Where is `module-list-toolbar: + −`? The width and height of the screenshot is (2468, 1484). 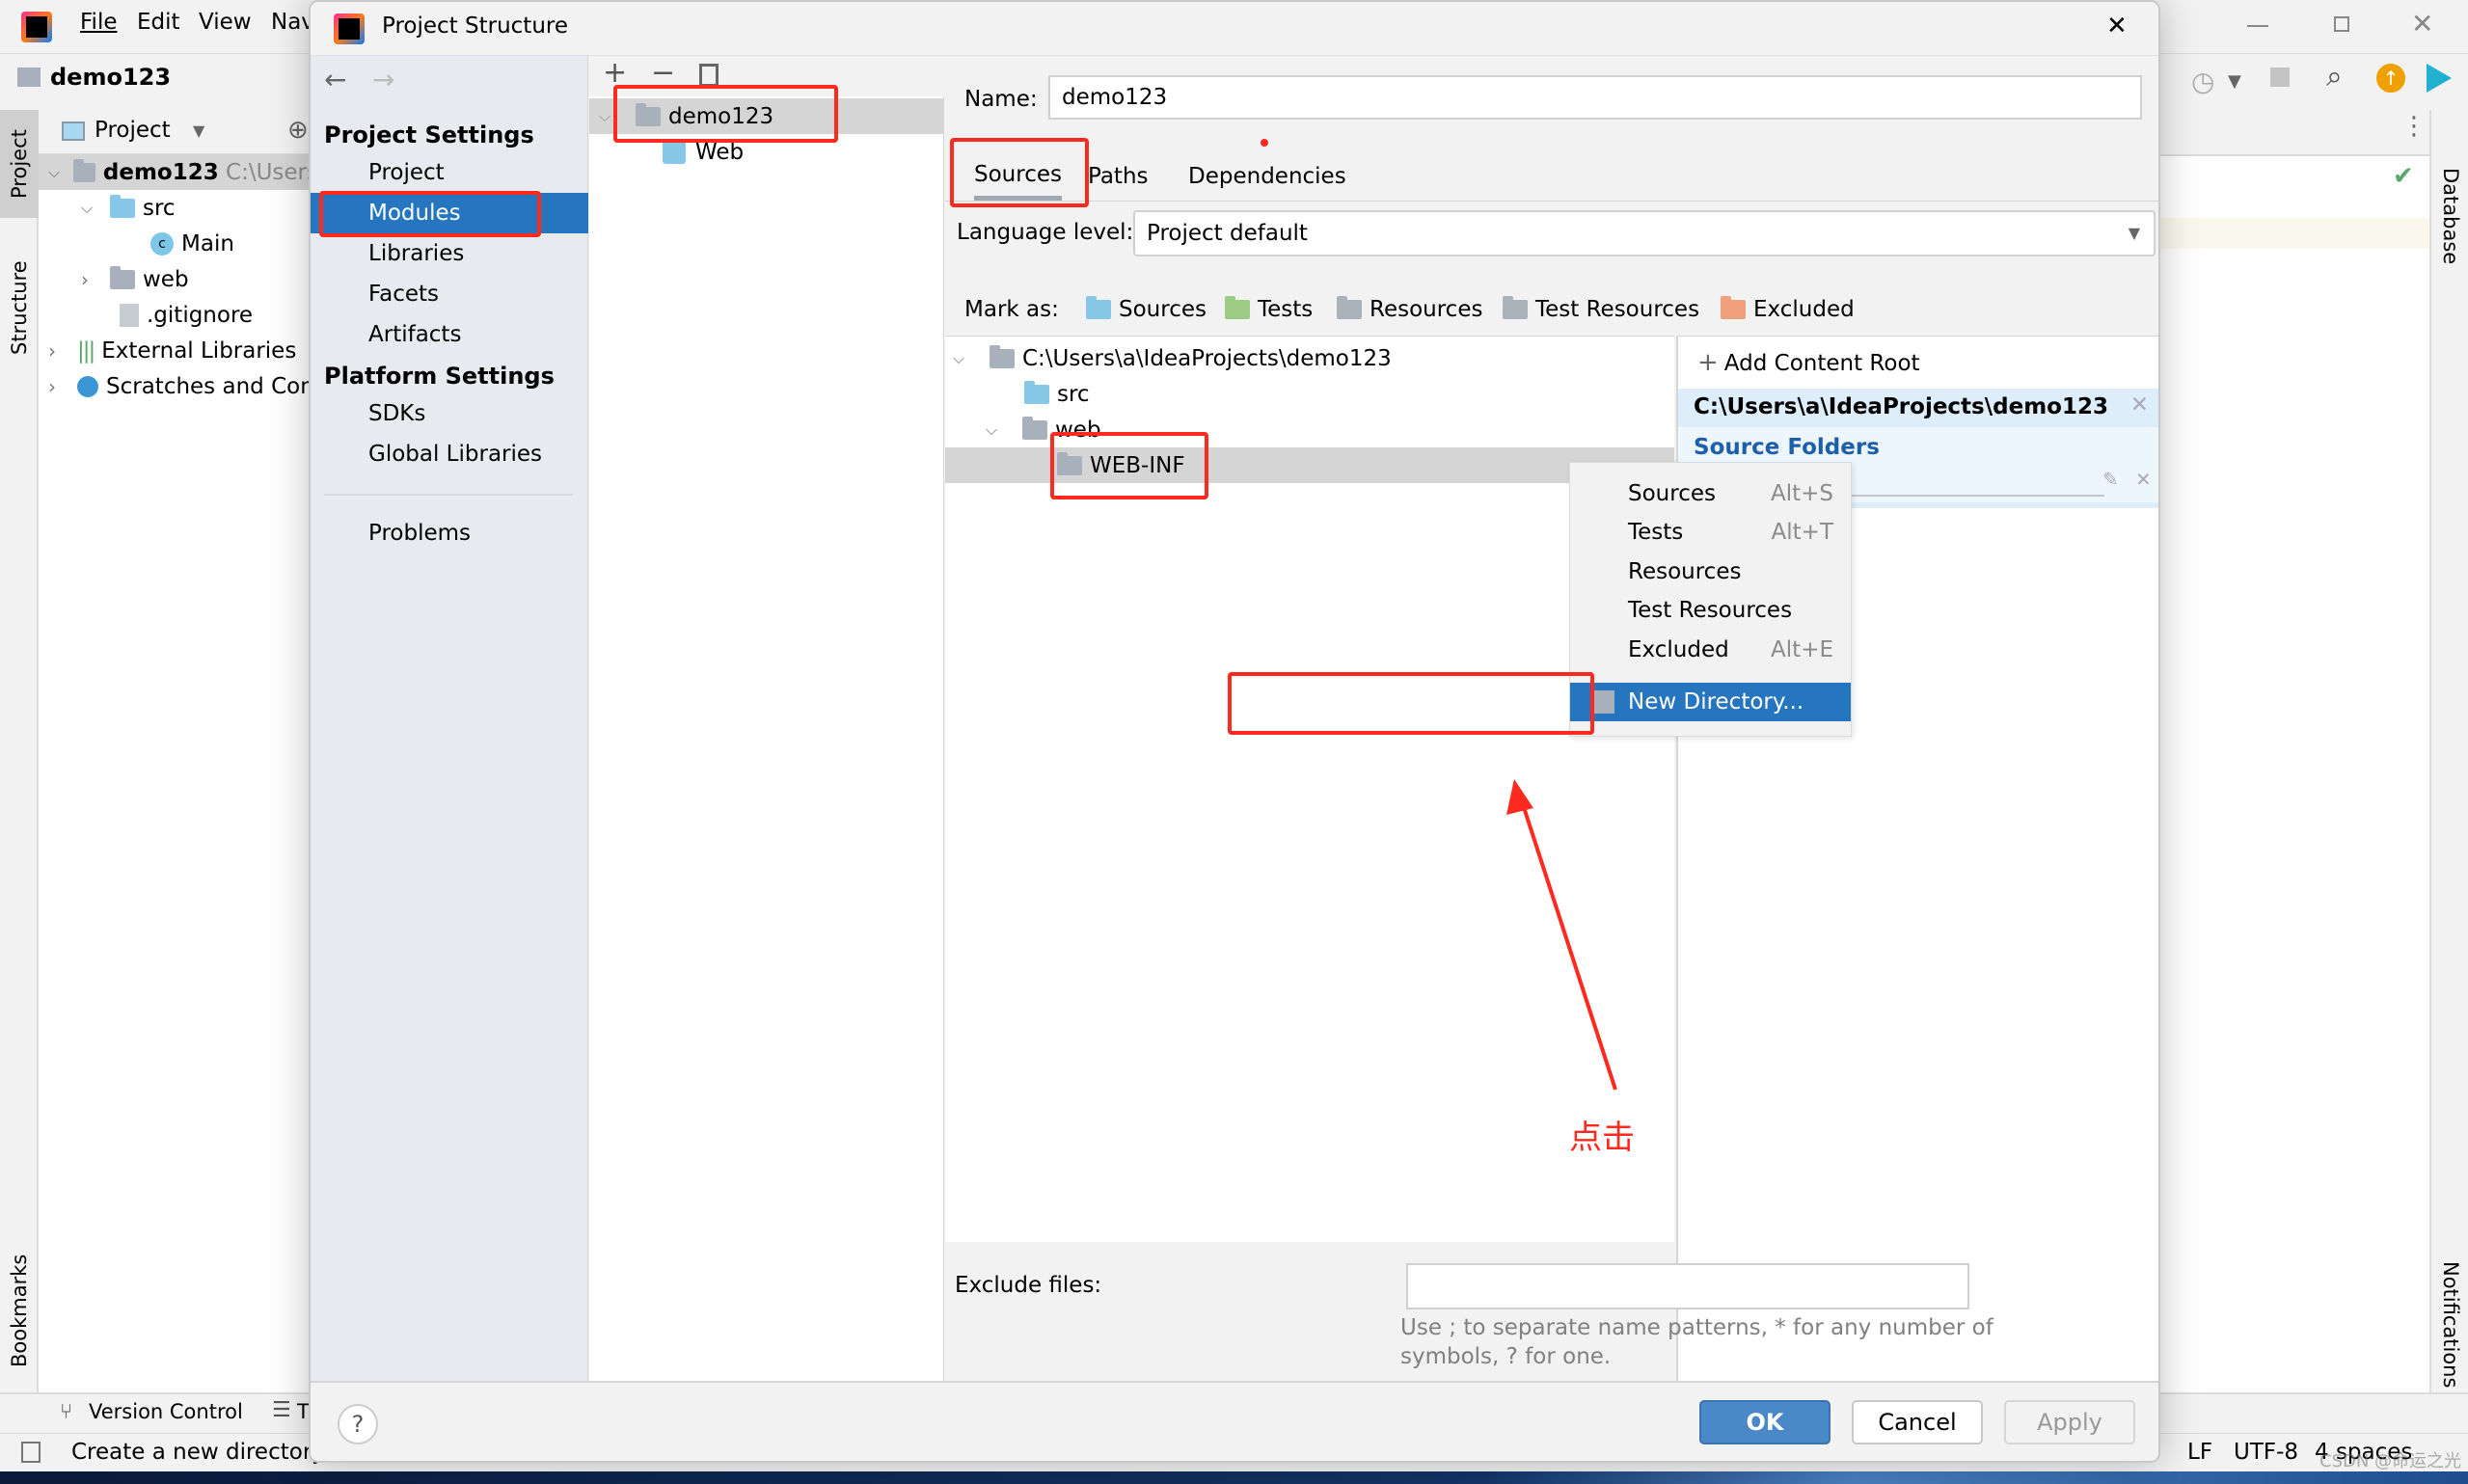
module-list-toolbar: + − is located at coordinates (766, 76).